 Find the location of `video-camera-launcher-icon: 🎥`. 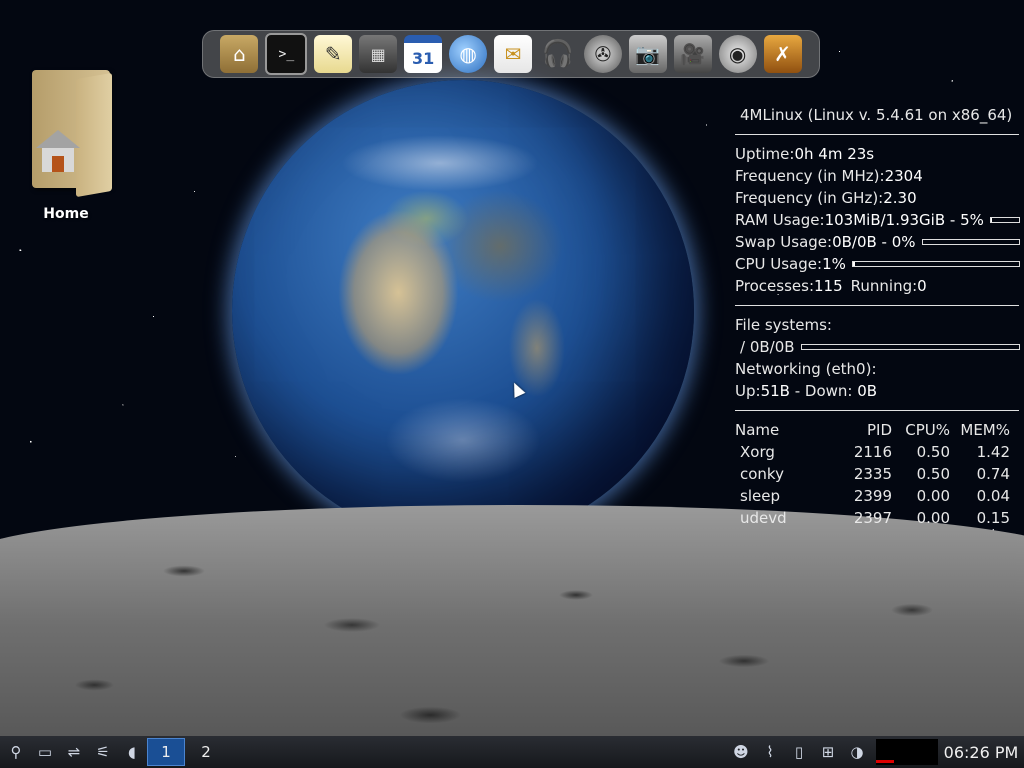

video-camera-launcher-icon: 🎥 is located at coordinates (692, 54).